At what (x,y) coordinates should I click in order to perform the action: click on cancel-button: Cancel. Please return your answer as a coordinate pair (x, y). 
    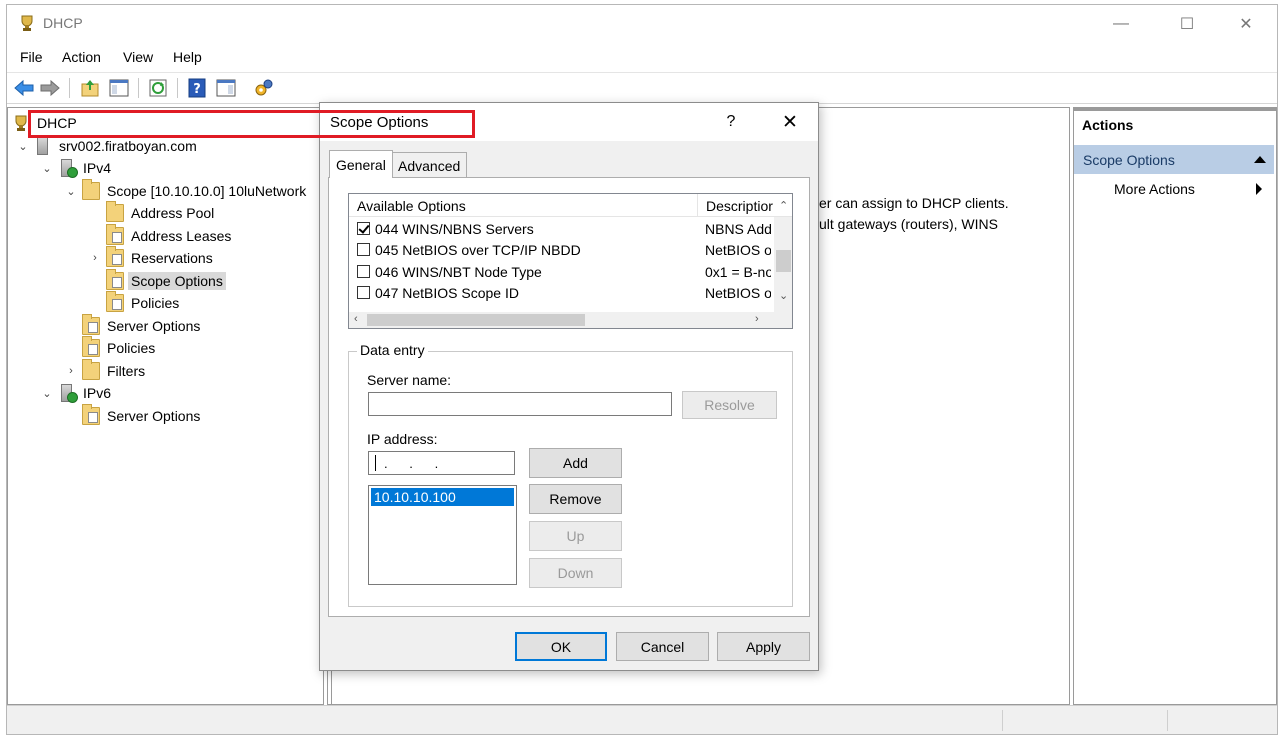
    Looking at the image, I should click on (662, 646).